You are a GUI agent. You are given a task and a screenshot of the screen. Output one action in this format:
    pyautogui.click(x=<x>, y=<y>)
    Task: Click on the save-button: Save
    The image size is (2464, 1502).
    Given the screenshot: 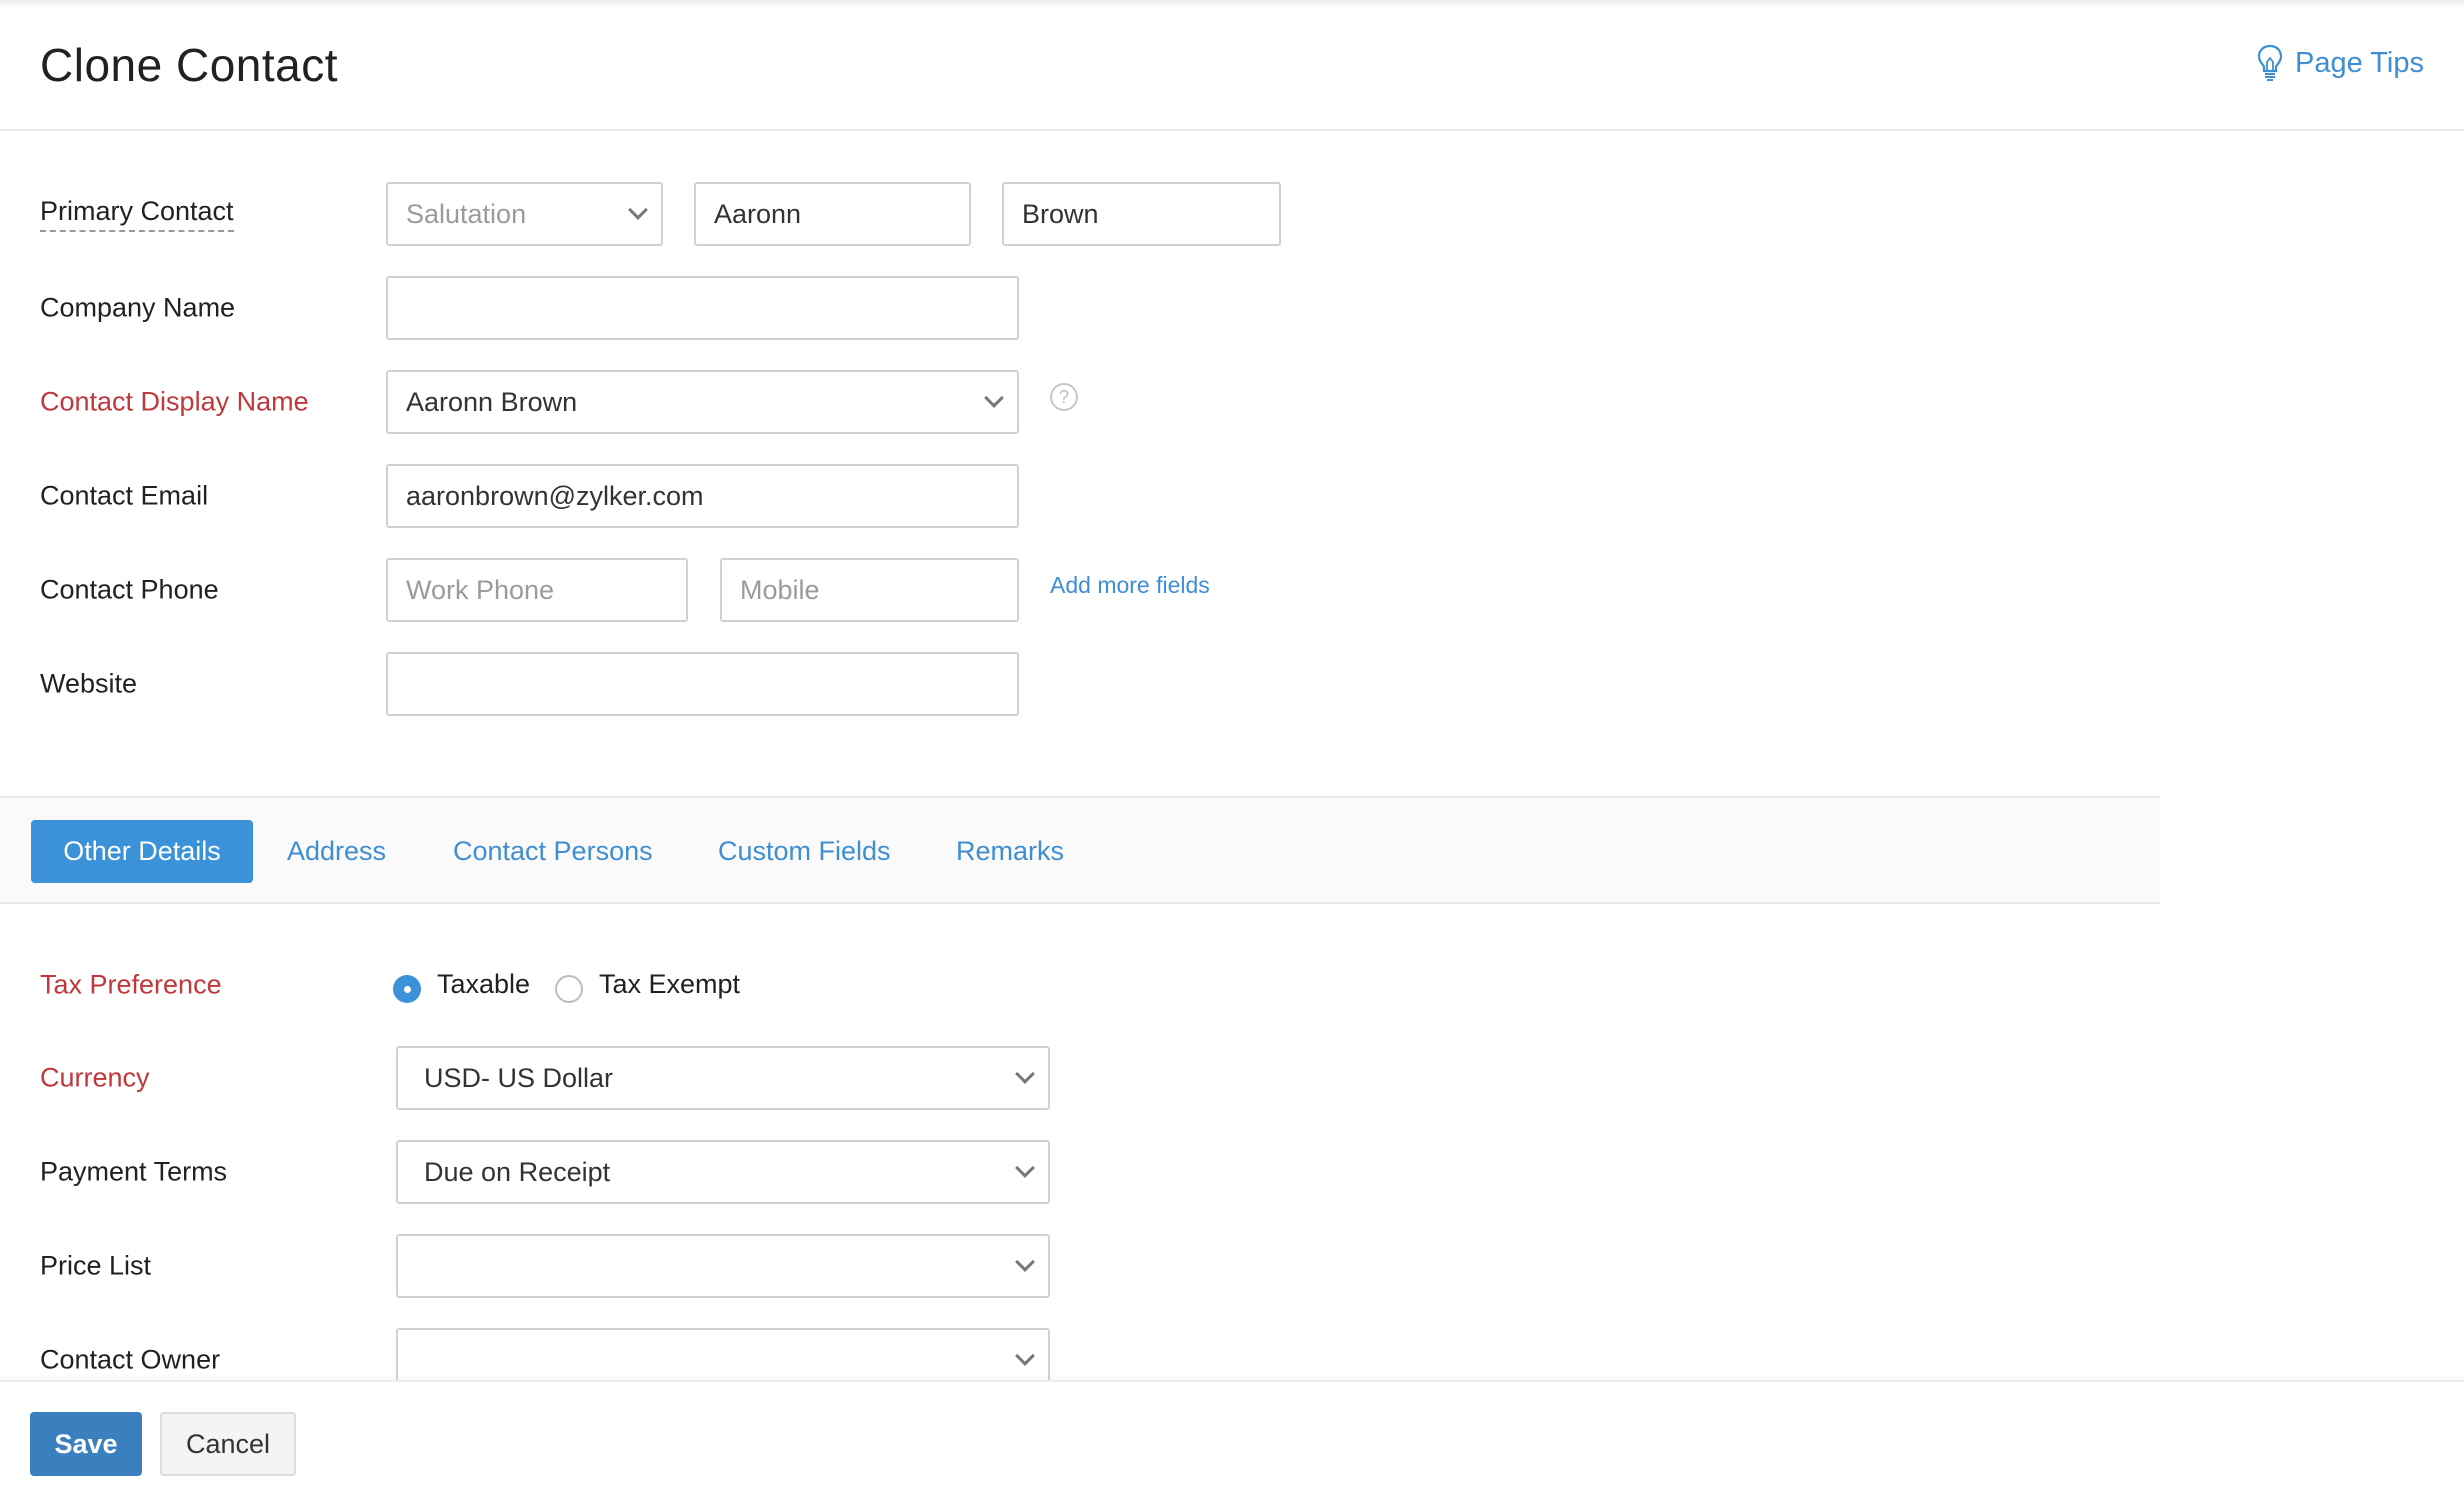 What is the action you would take?
    pyautogui.click(x=86, y=1444)
    